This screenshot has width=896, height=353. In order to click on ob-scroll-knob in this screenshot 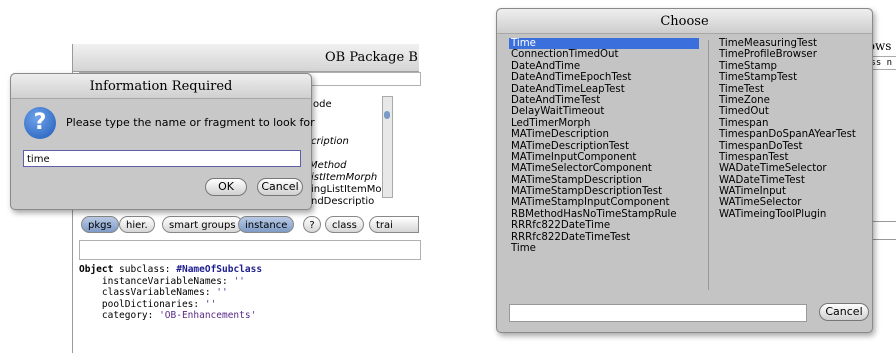, I will do `click(387, 115)`.